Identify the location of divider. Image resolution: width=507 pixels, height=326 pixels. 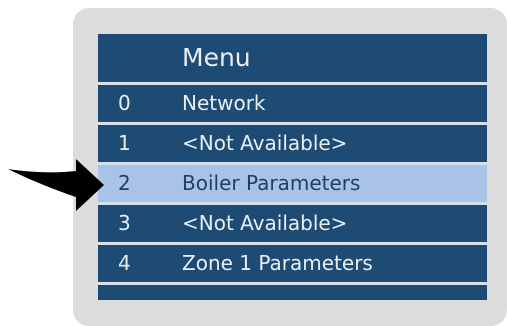
(292, 283).